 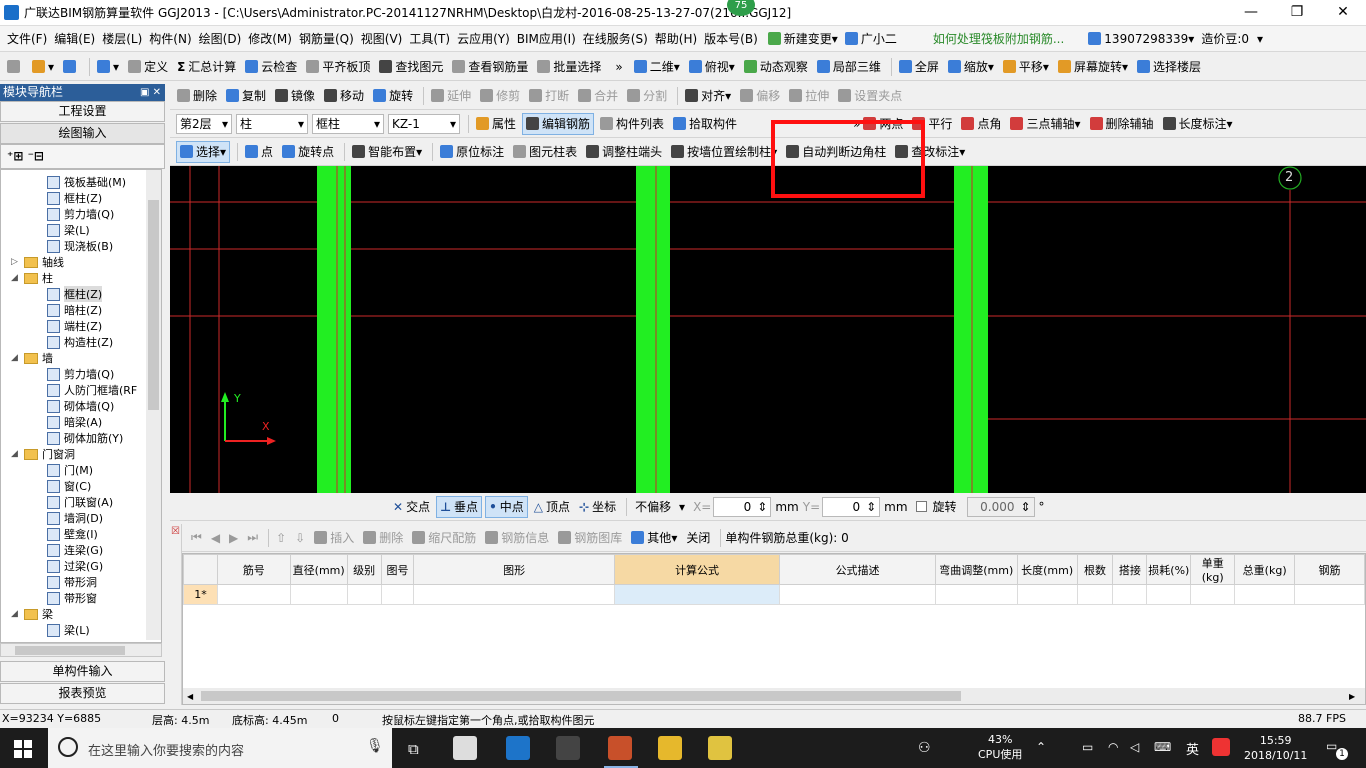 I want to click on menu-online: 在线服务(S), so click(x=615, y=38).